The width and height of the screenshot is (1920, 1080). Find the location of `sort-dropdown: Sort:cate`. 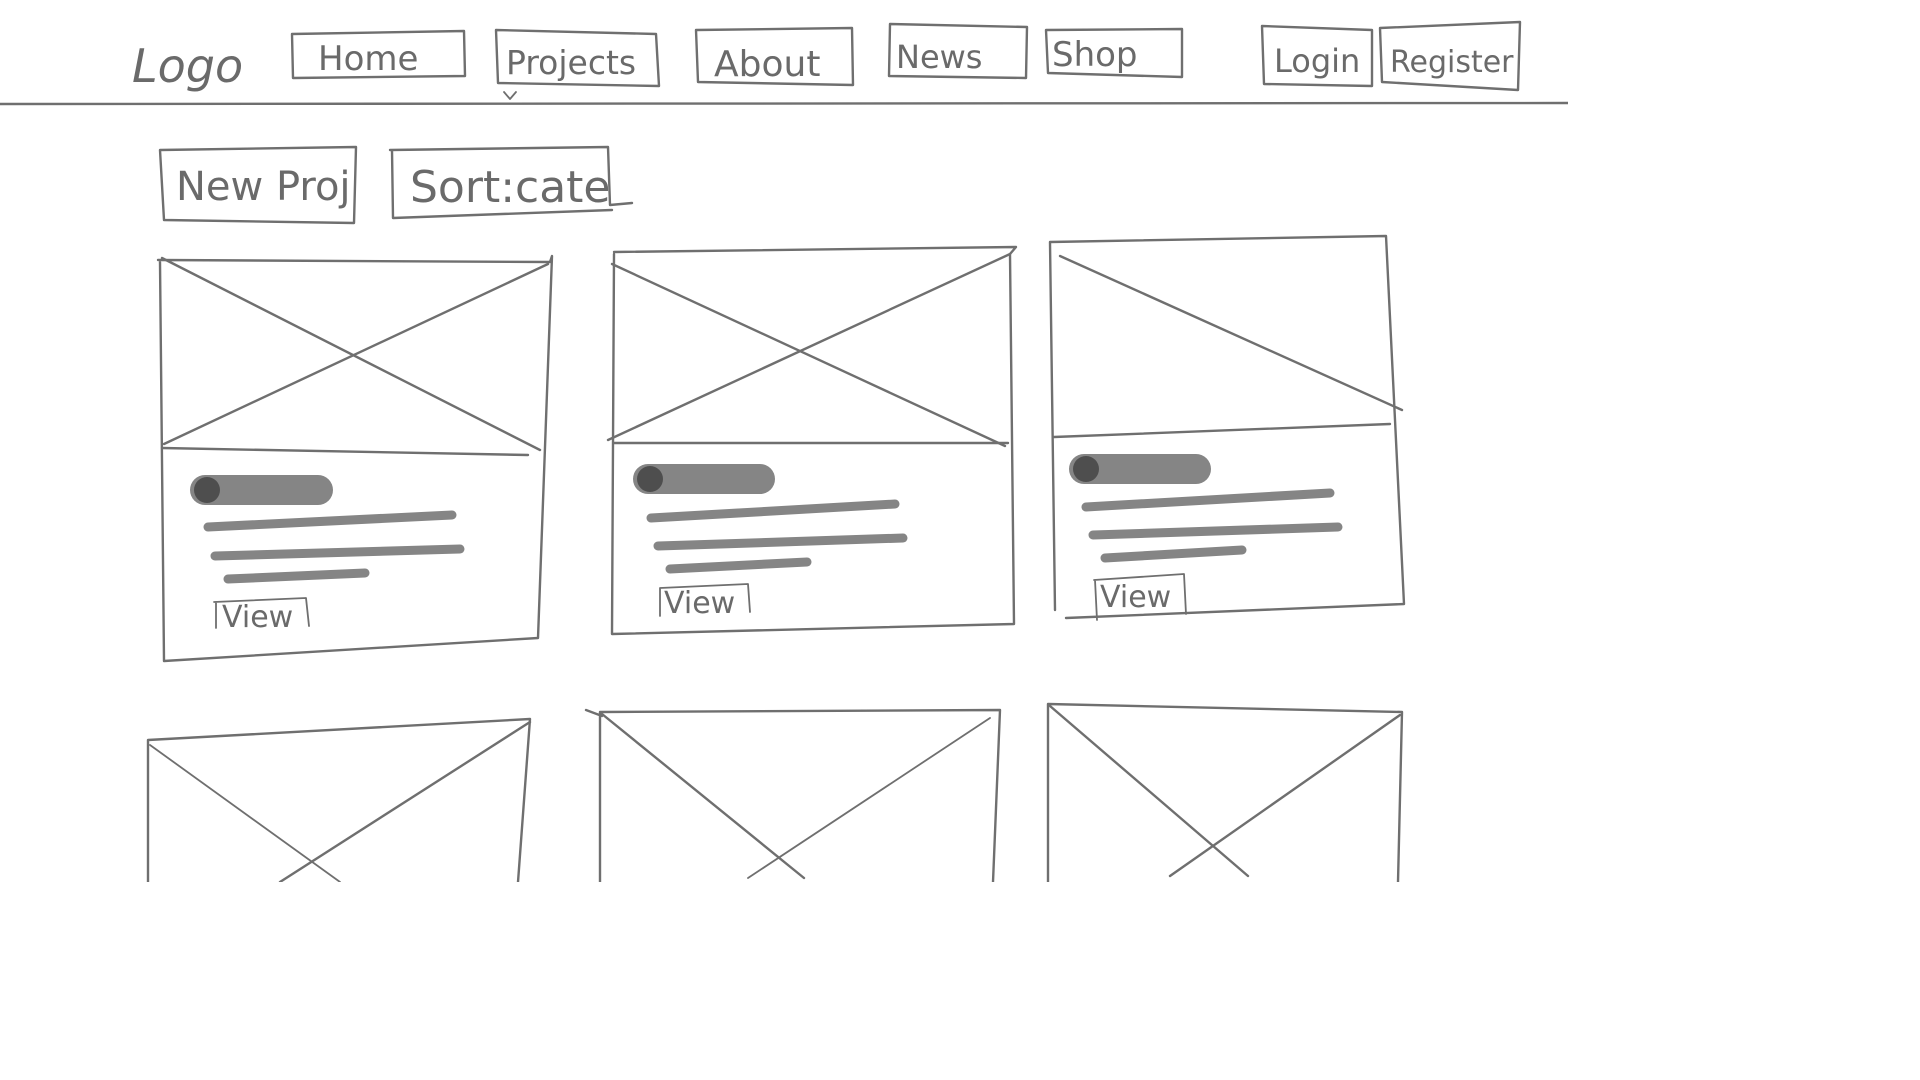

sort-dropdown: Sort:cate is located at coordinates (511, 182).